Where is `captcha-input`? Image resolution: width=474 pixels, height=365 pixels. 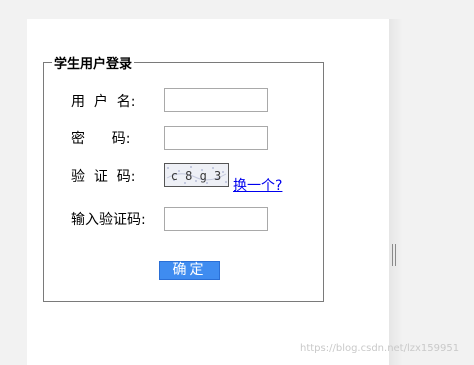
captcha-input is located at coordinates (216, 219).